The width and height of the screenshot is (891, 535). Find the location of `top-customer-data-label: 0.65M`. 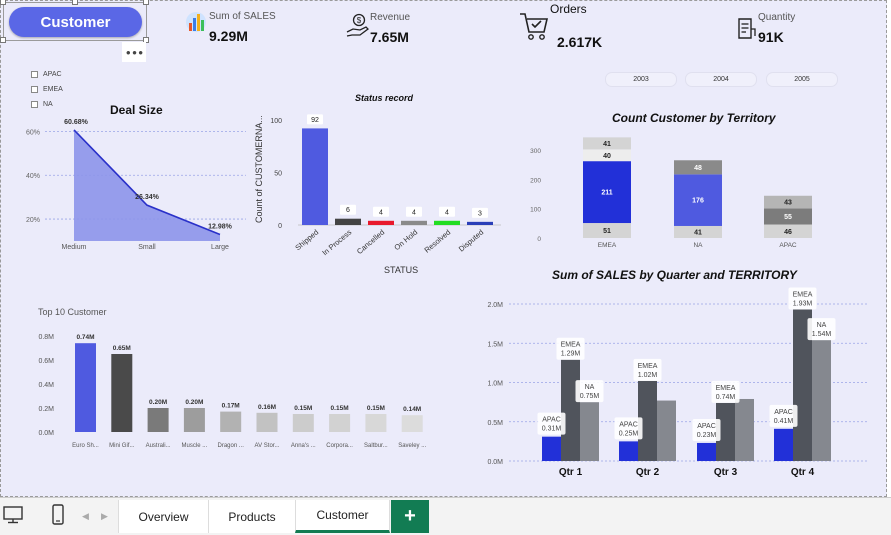

top-customer-data-label: 0.65M is located at coordinates (122, 348).